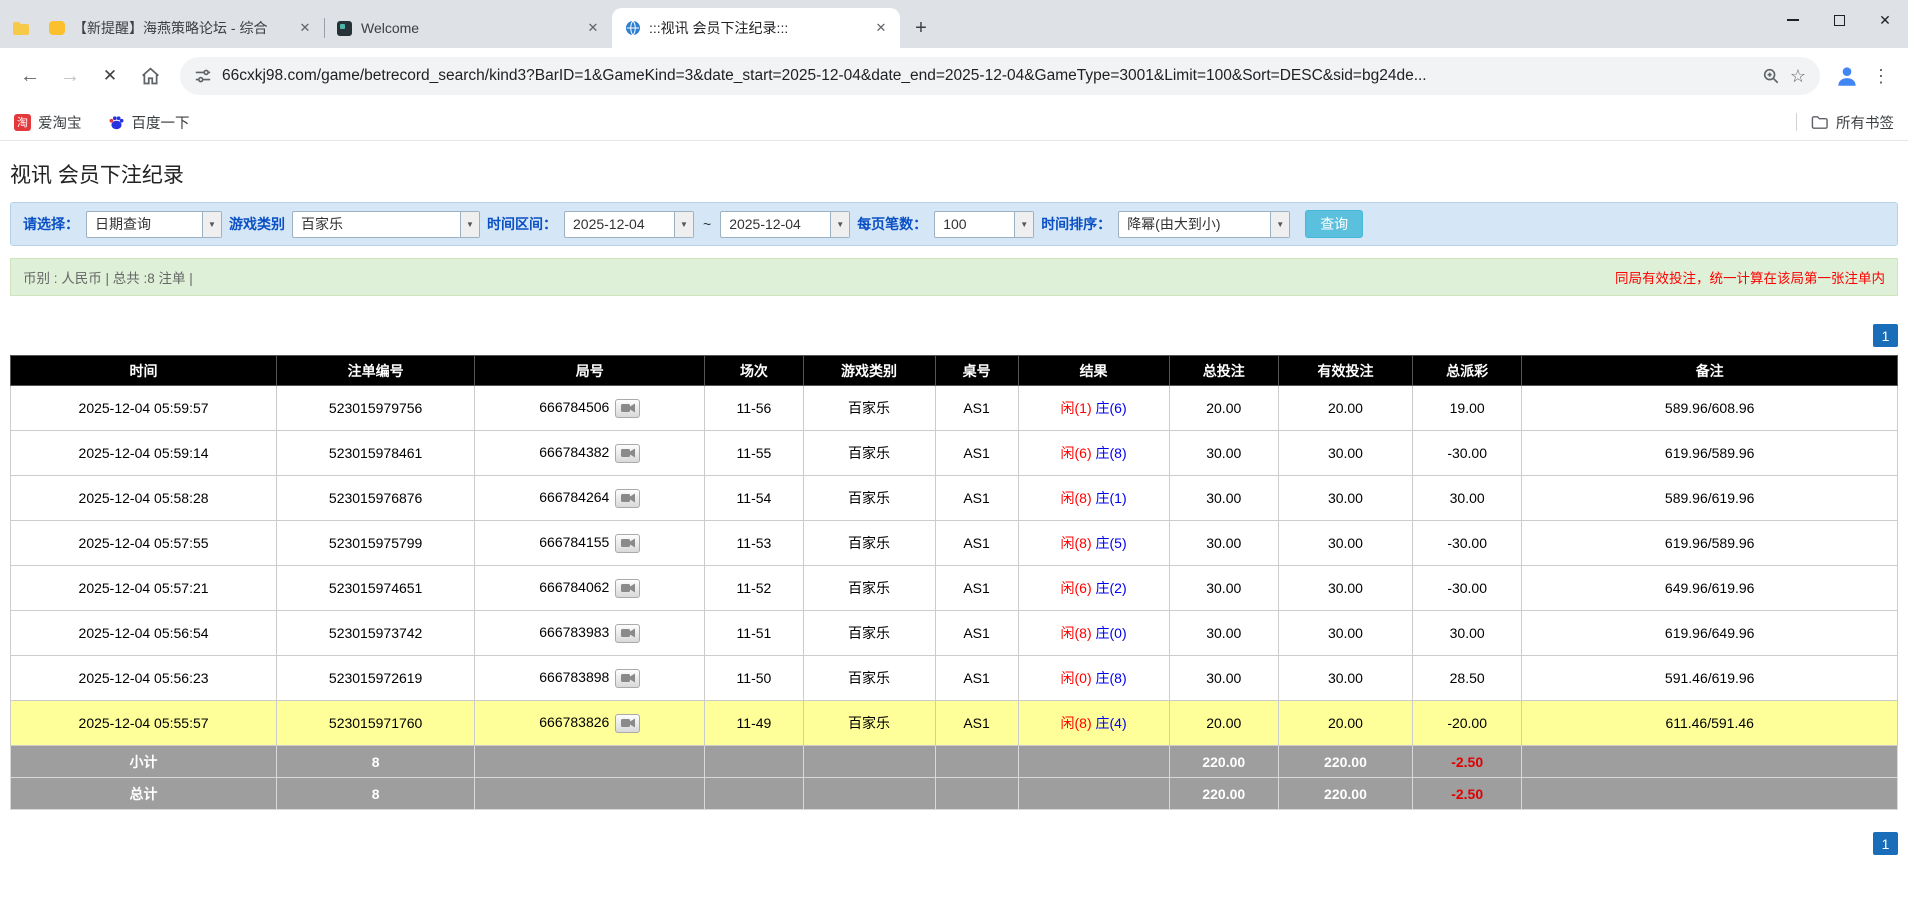 The width and height of the screenshot is (1908, 919). Describe the element at coordinates (1709, 588) in the screenshot. I see `cell-note: 649.96/619.96` at that location.